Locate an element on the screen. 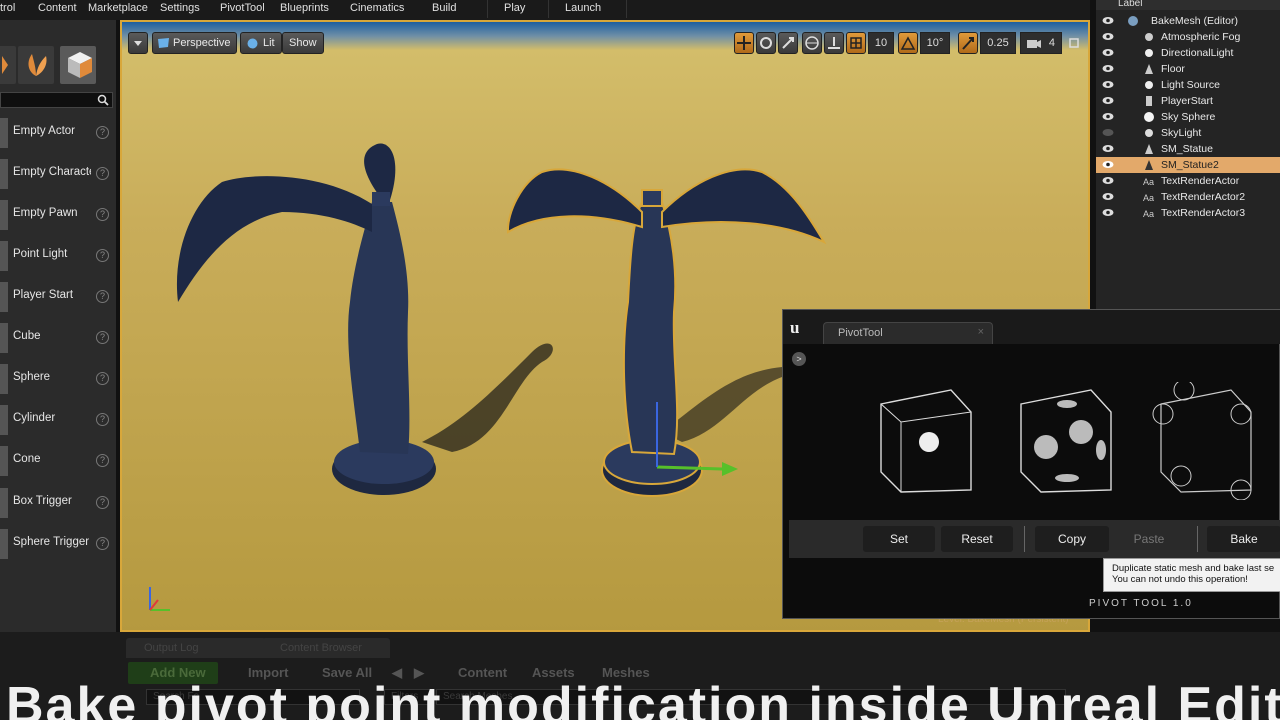 This screenshot has width=1280, height=720. place-item-empty-actor: Empty Actor? is located at coordinates (56, 133).